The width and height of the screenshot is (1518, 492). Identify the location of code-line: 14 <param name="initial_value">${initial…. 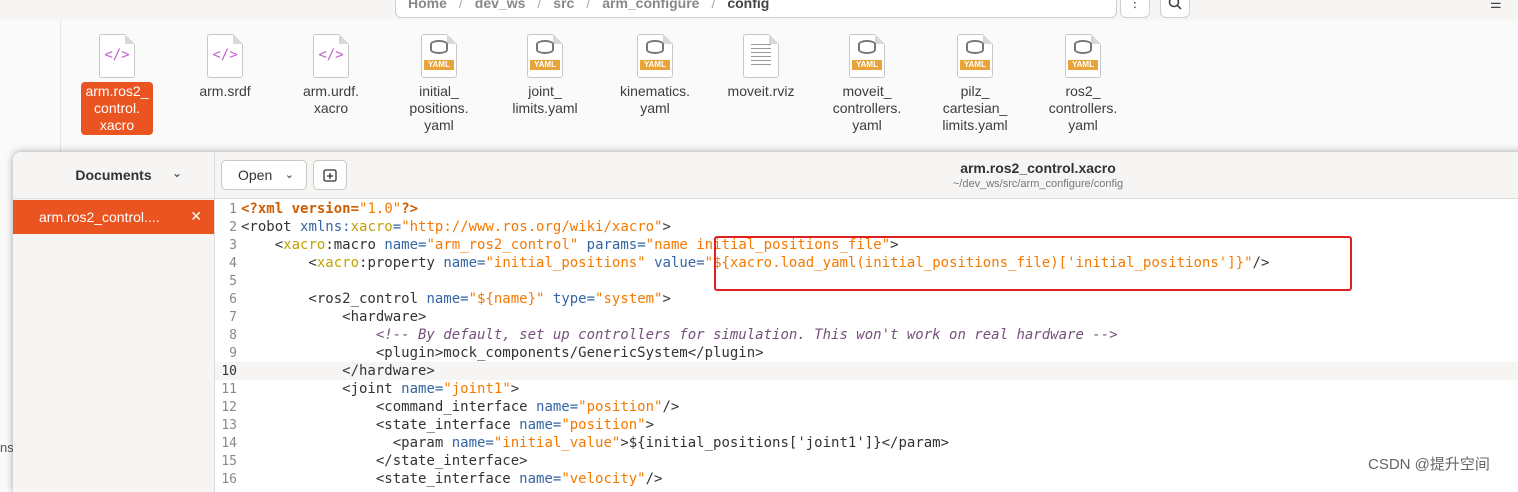
(866, 443).